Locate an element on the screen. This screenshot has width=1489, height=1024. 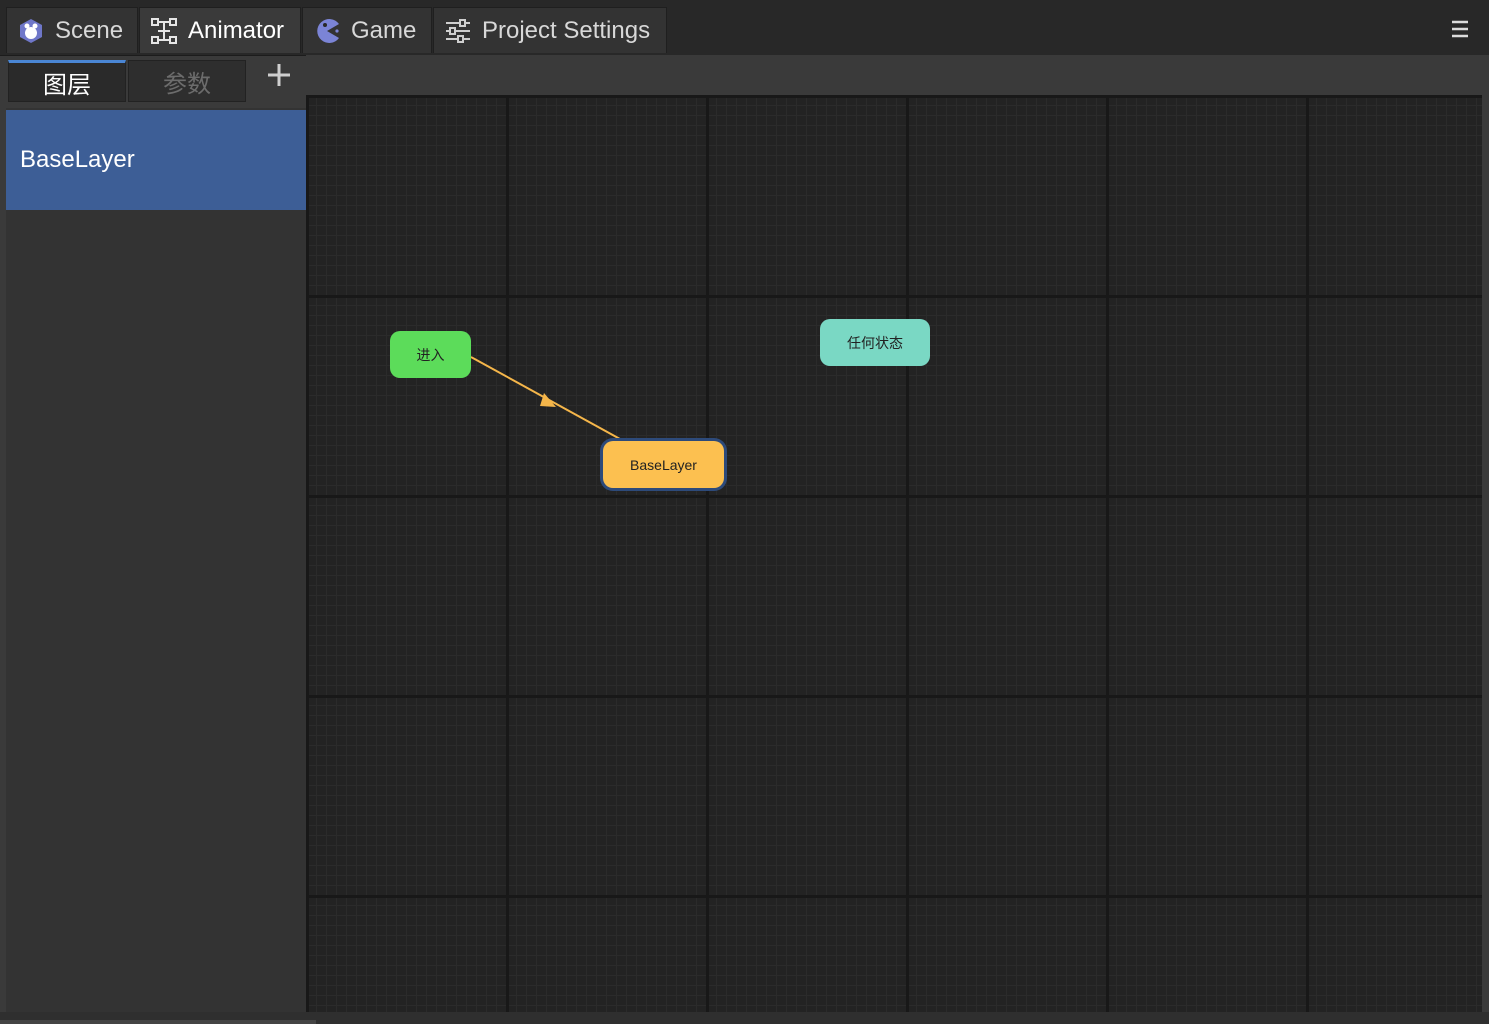
tab-label: Scene is located at coordinates (89, 30).